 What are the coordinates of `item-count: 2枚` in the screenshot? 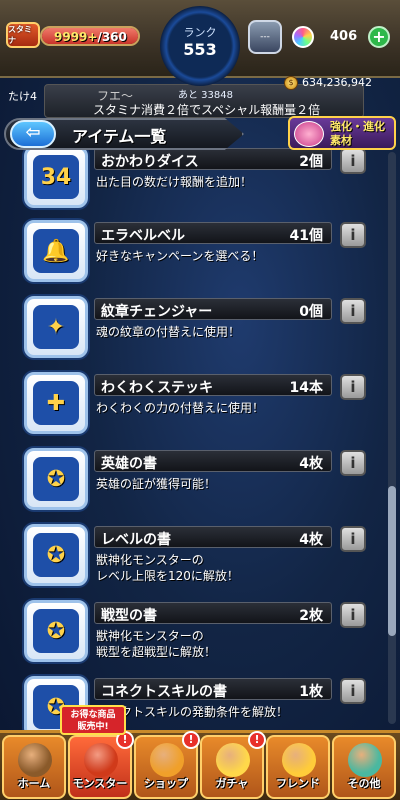 It's located at (311, 616).